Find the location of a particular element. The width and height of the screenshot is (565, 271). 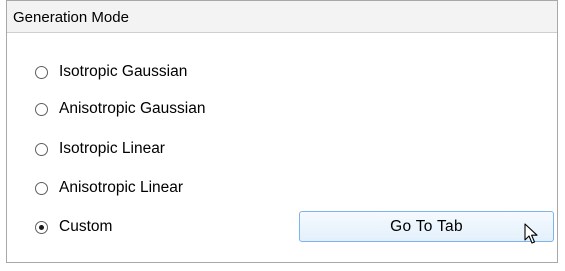

radio-label-anisotropic-gaussian: Anisotropic Gaussian is located at coordinates (132, 108).